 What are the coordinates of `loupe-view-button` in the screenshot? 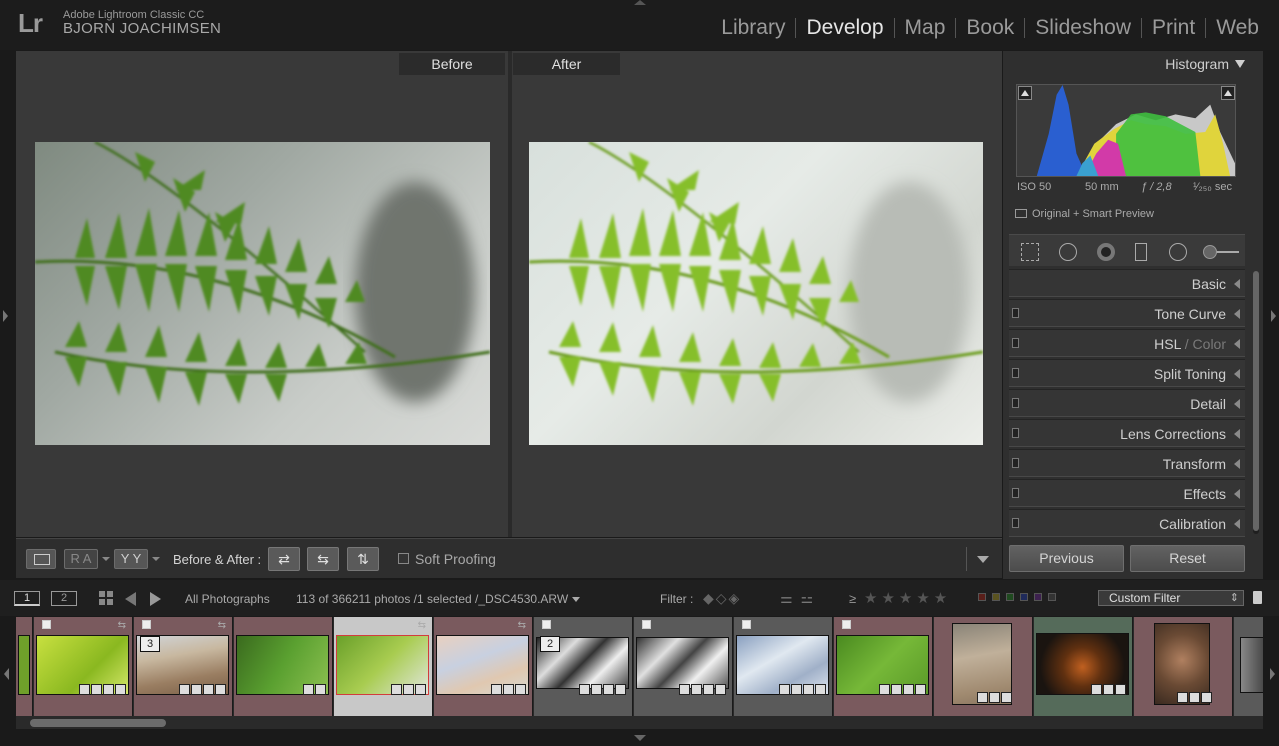 It's located at (41, 559).